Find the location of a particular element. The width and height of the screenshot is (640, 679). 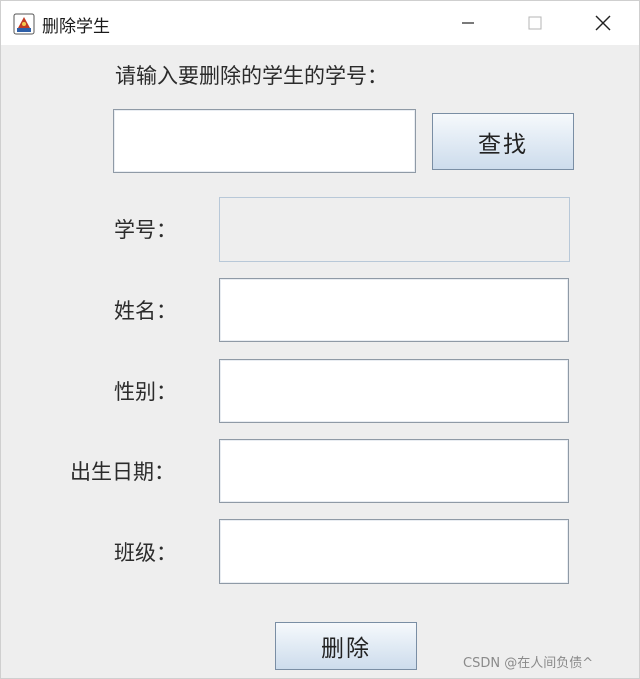

minimize-button is located at coordinates (468, 23).